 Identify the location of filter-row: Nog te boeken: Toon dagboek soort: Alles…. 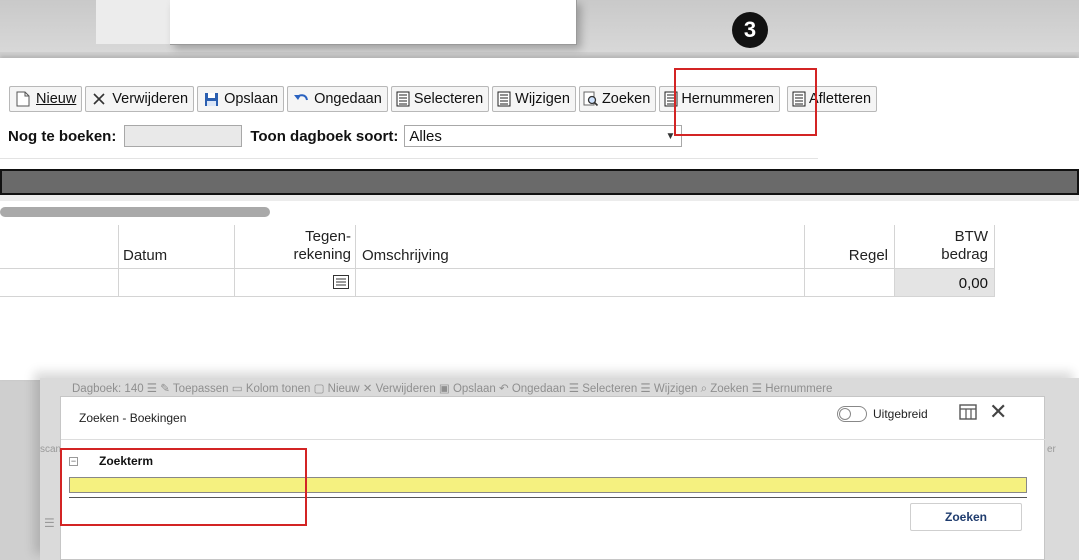
(345, 136).